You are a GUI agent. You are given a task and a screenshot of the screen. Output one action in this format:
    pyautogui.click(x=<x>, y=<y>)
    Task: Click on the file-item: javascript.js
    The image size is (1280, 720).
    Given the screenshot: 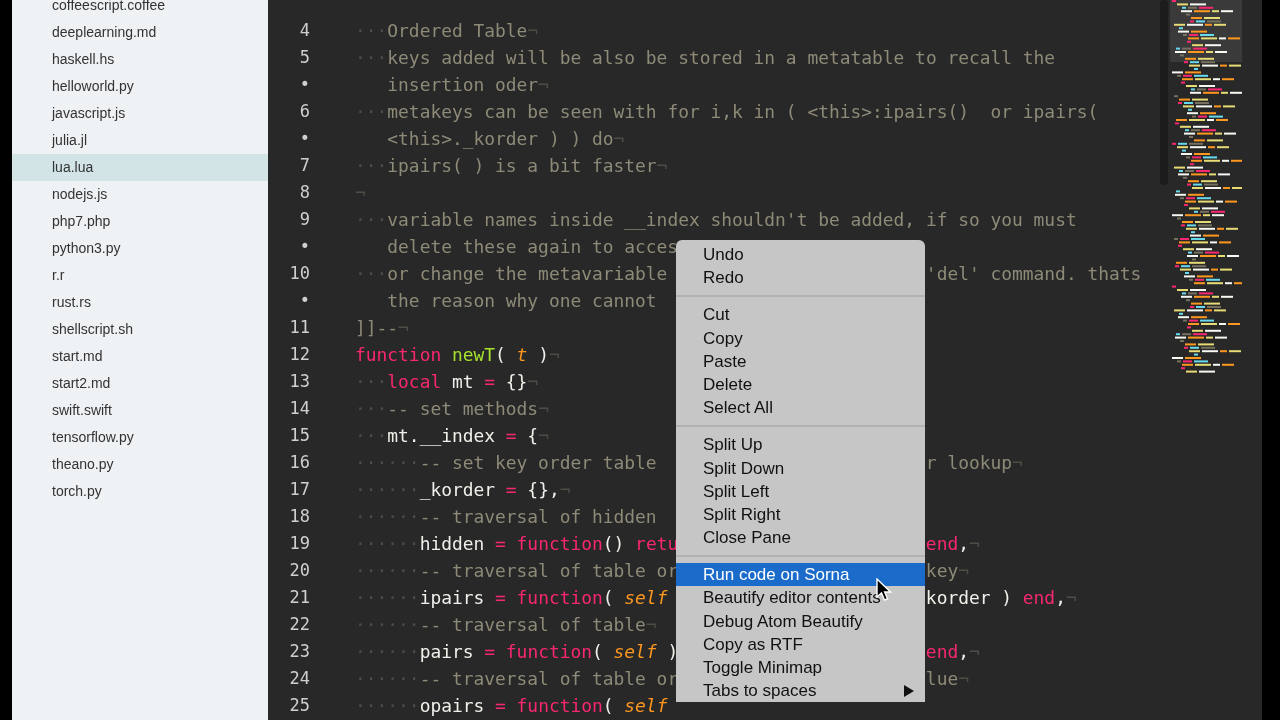 What is the action you would take?
    pyautogui.click(x=140, y=113)
    